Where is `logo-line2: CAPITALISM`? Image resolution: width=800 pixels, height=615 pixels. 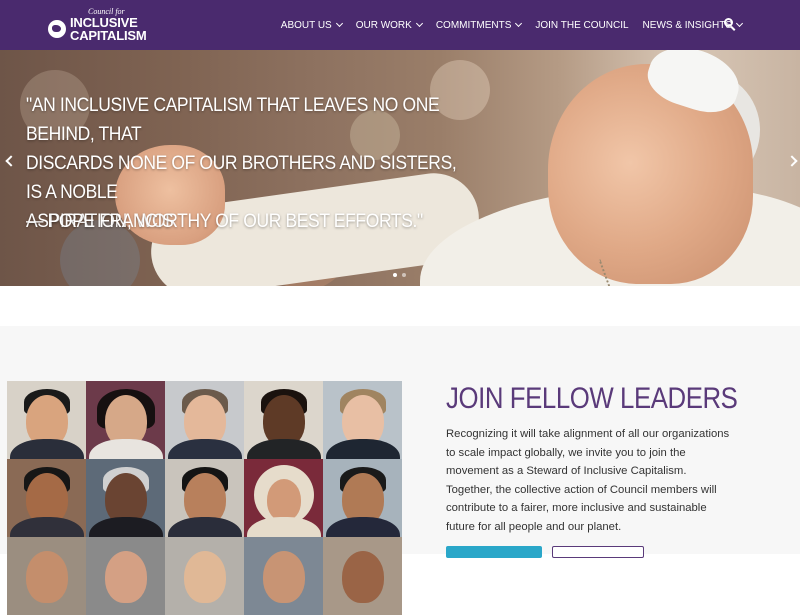 logo-line2: CAPITALISM is located at coordinates (108, 35).